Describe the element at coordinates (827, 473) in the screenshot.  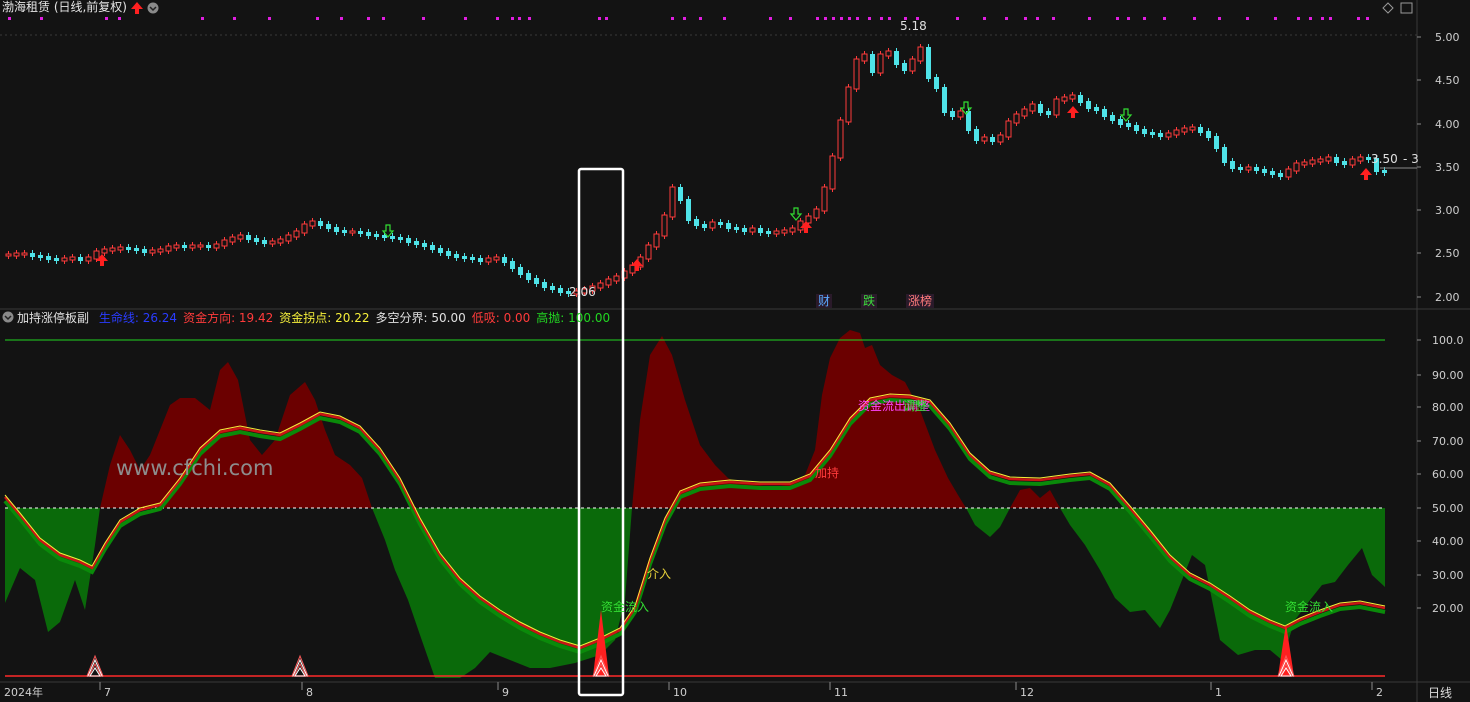
I see `hold-label: 加持` at that location.